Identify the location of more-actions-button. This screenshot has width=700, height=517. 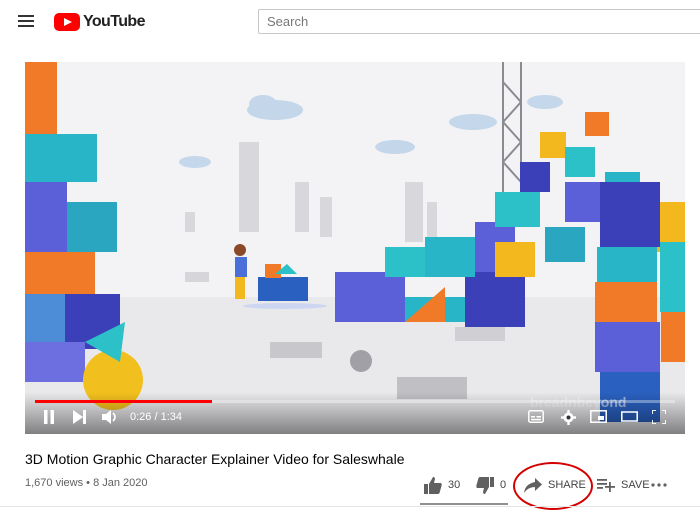
(662, 485).